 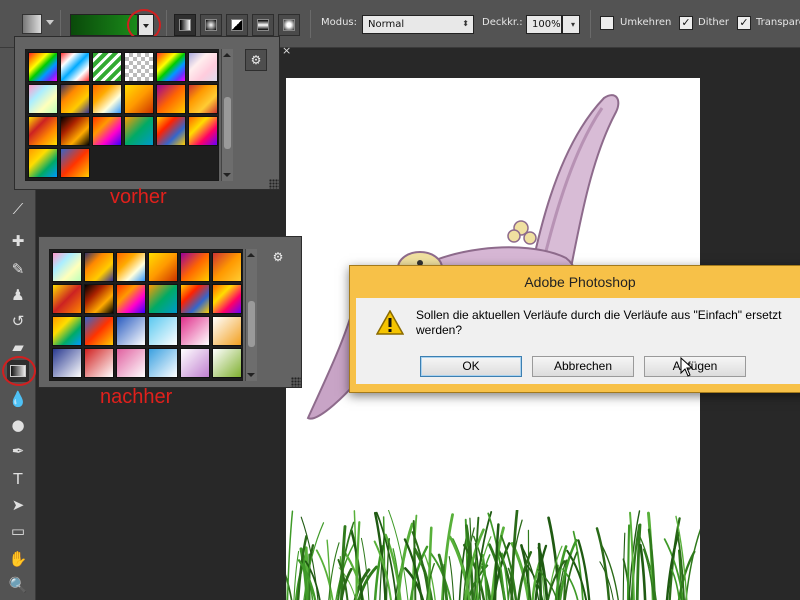 What do you see at coordinates (237, 25) in the screenshot?
I see `angle-gradient-button` at bounding box center [237, 25].